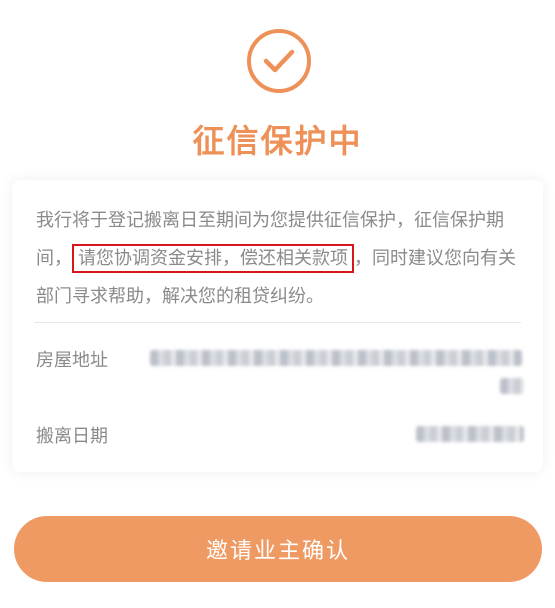 Image resolution: width=555 pixels, height=608 pixels. Describe the element at coordinates (512, 386) in the screenshot. I see `redacted-address-value-continued` at that location.